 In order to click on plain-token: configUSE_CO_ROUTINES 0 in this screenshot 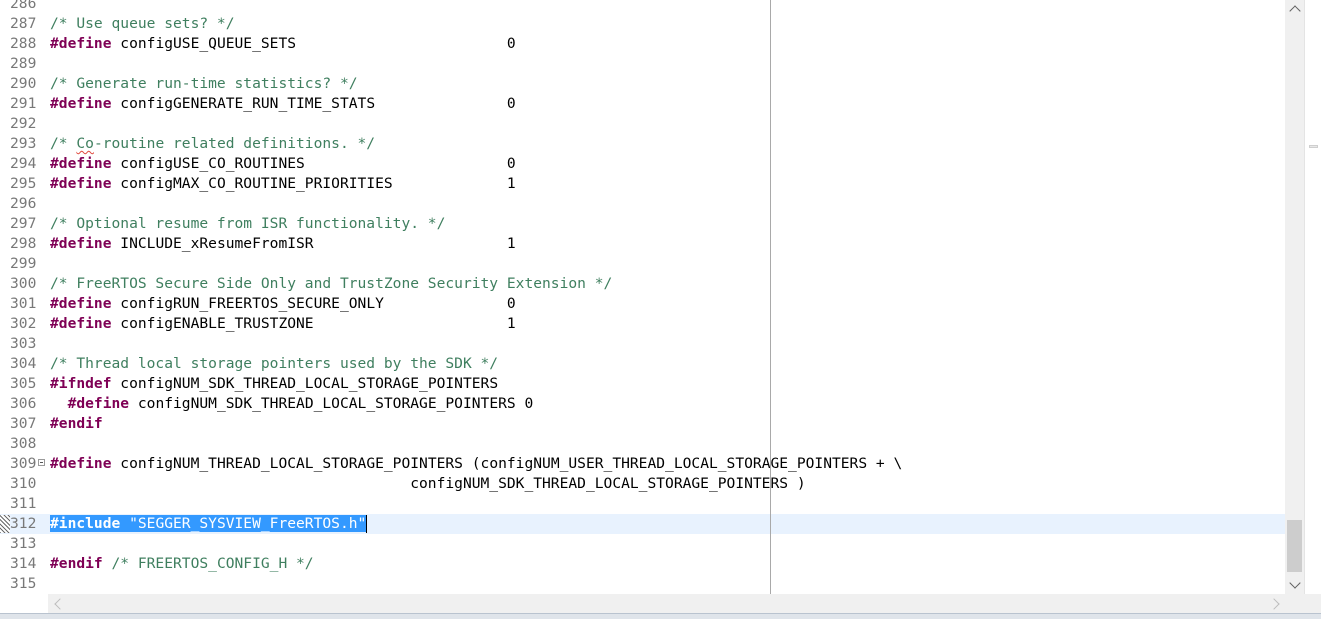, I will do `click(313, 163)`.